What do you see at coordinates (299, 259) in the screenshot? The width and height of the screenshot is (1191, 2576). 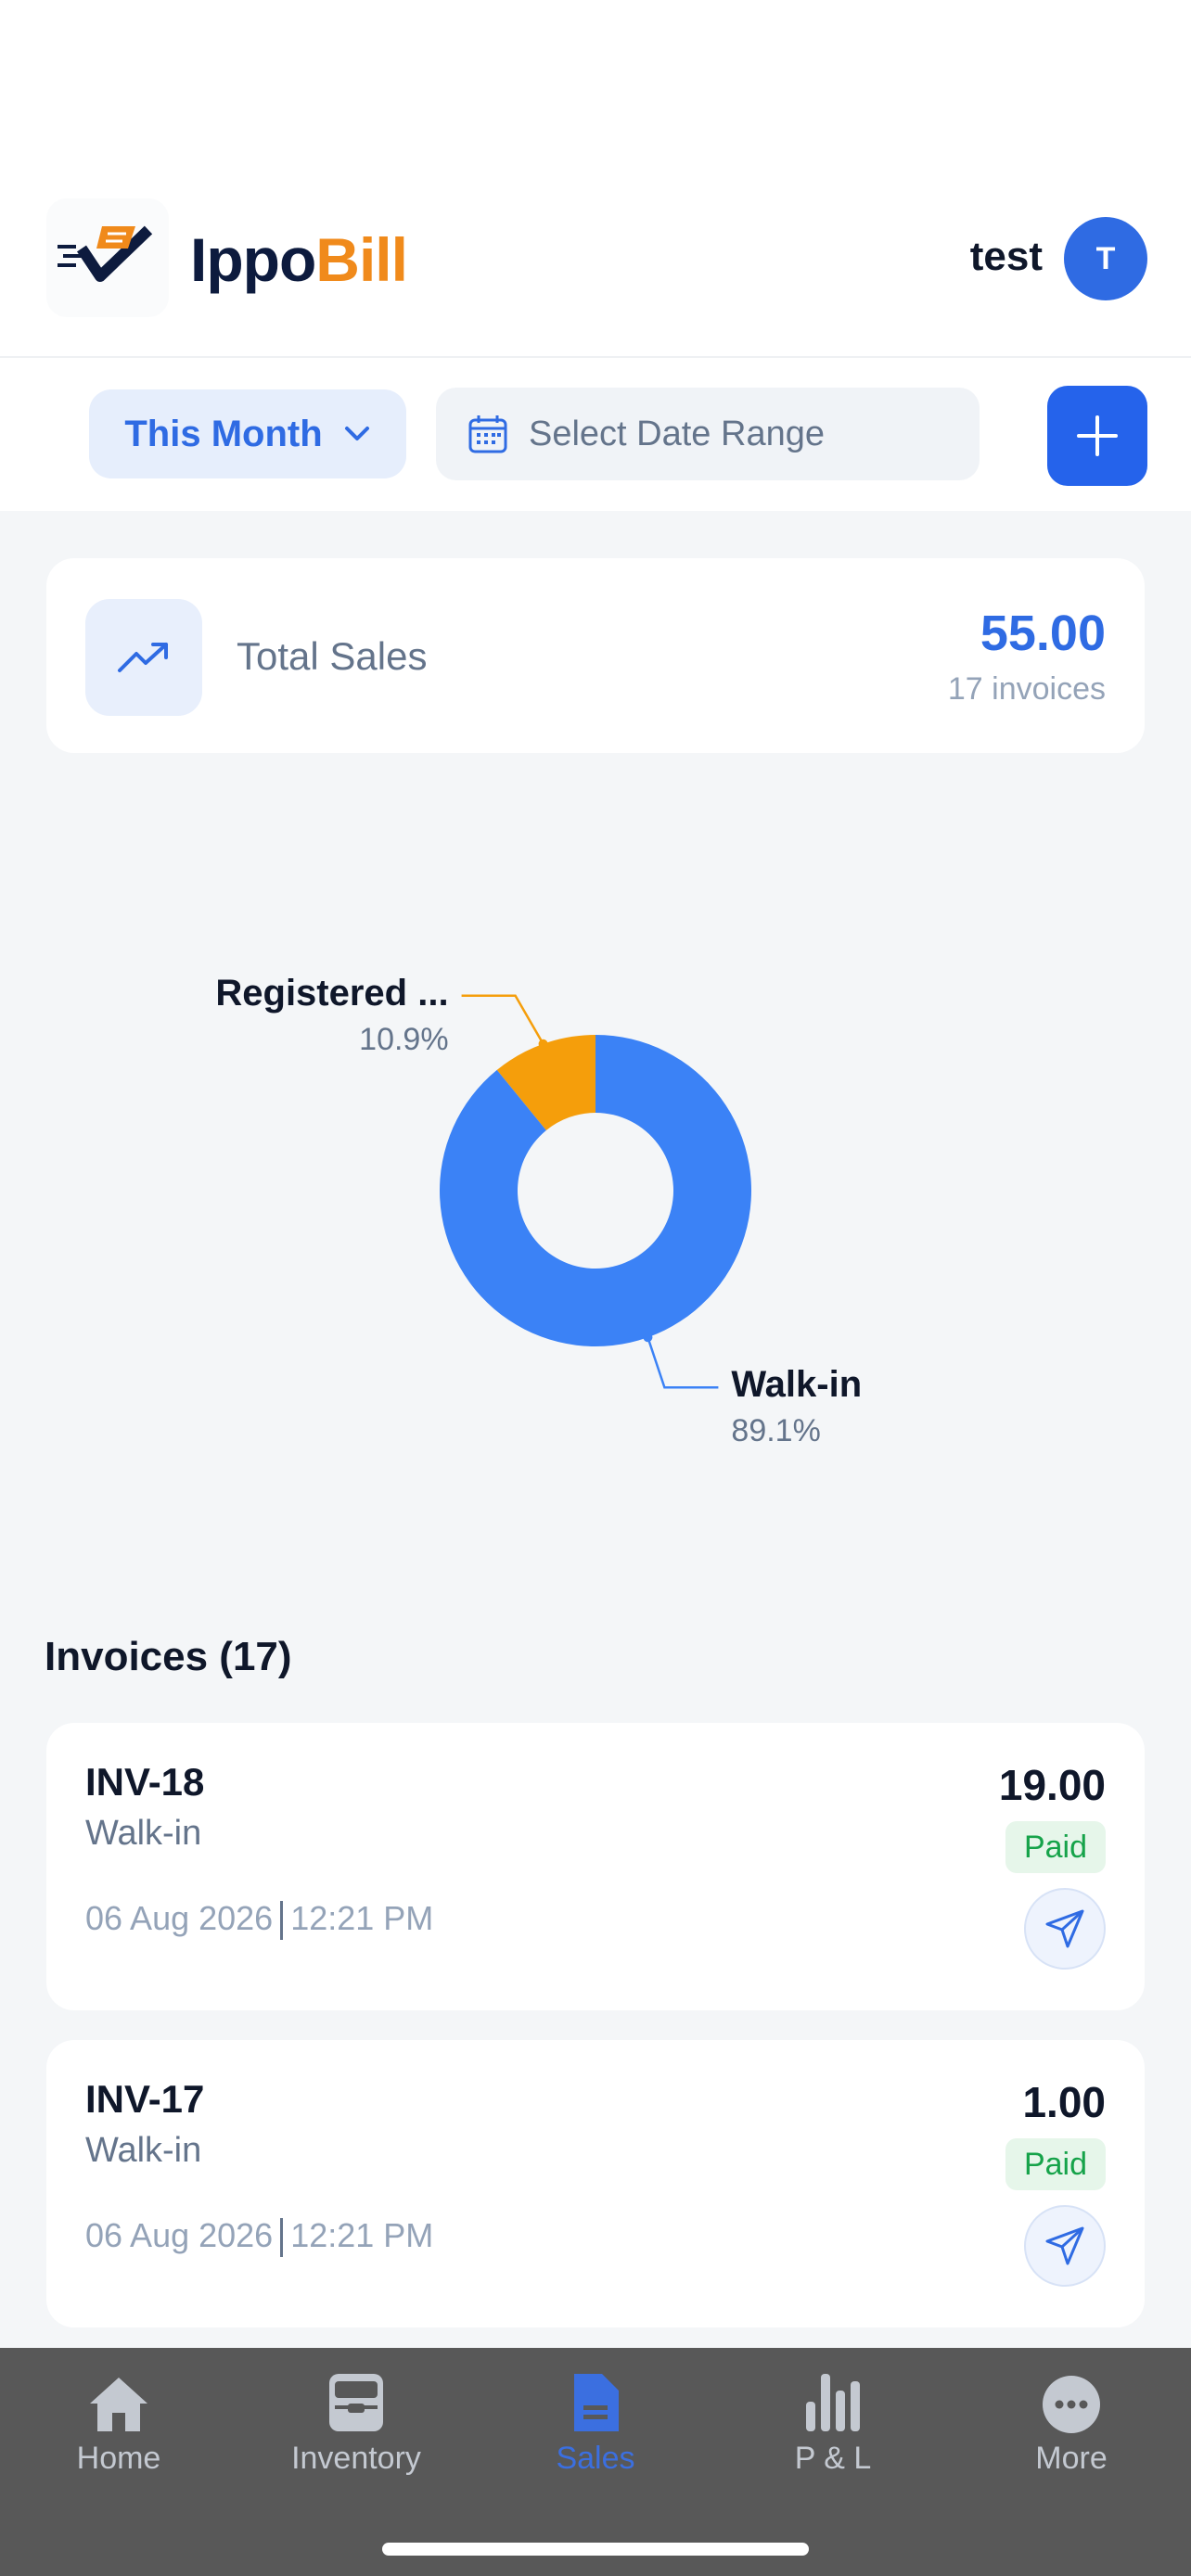 I see `brand-name: IppoBill` at bounding box center [299, 259].